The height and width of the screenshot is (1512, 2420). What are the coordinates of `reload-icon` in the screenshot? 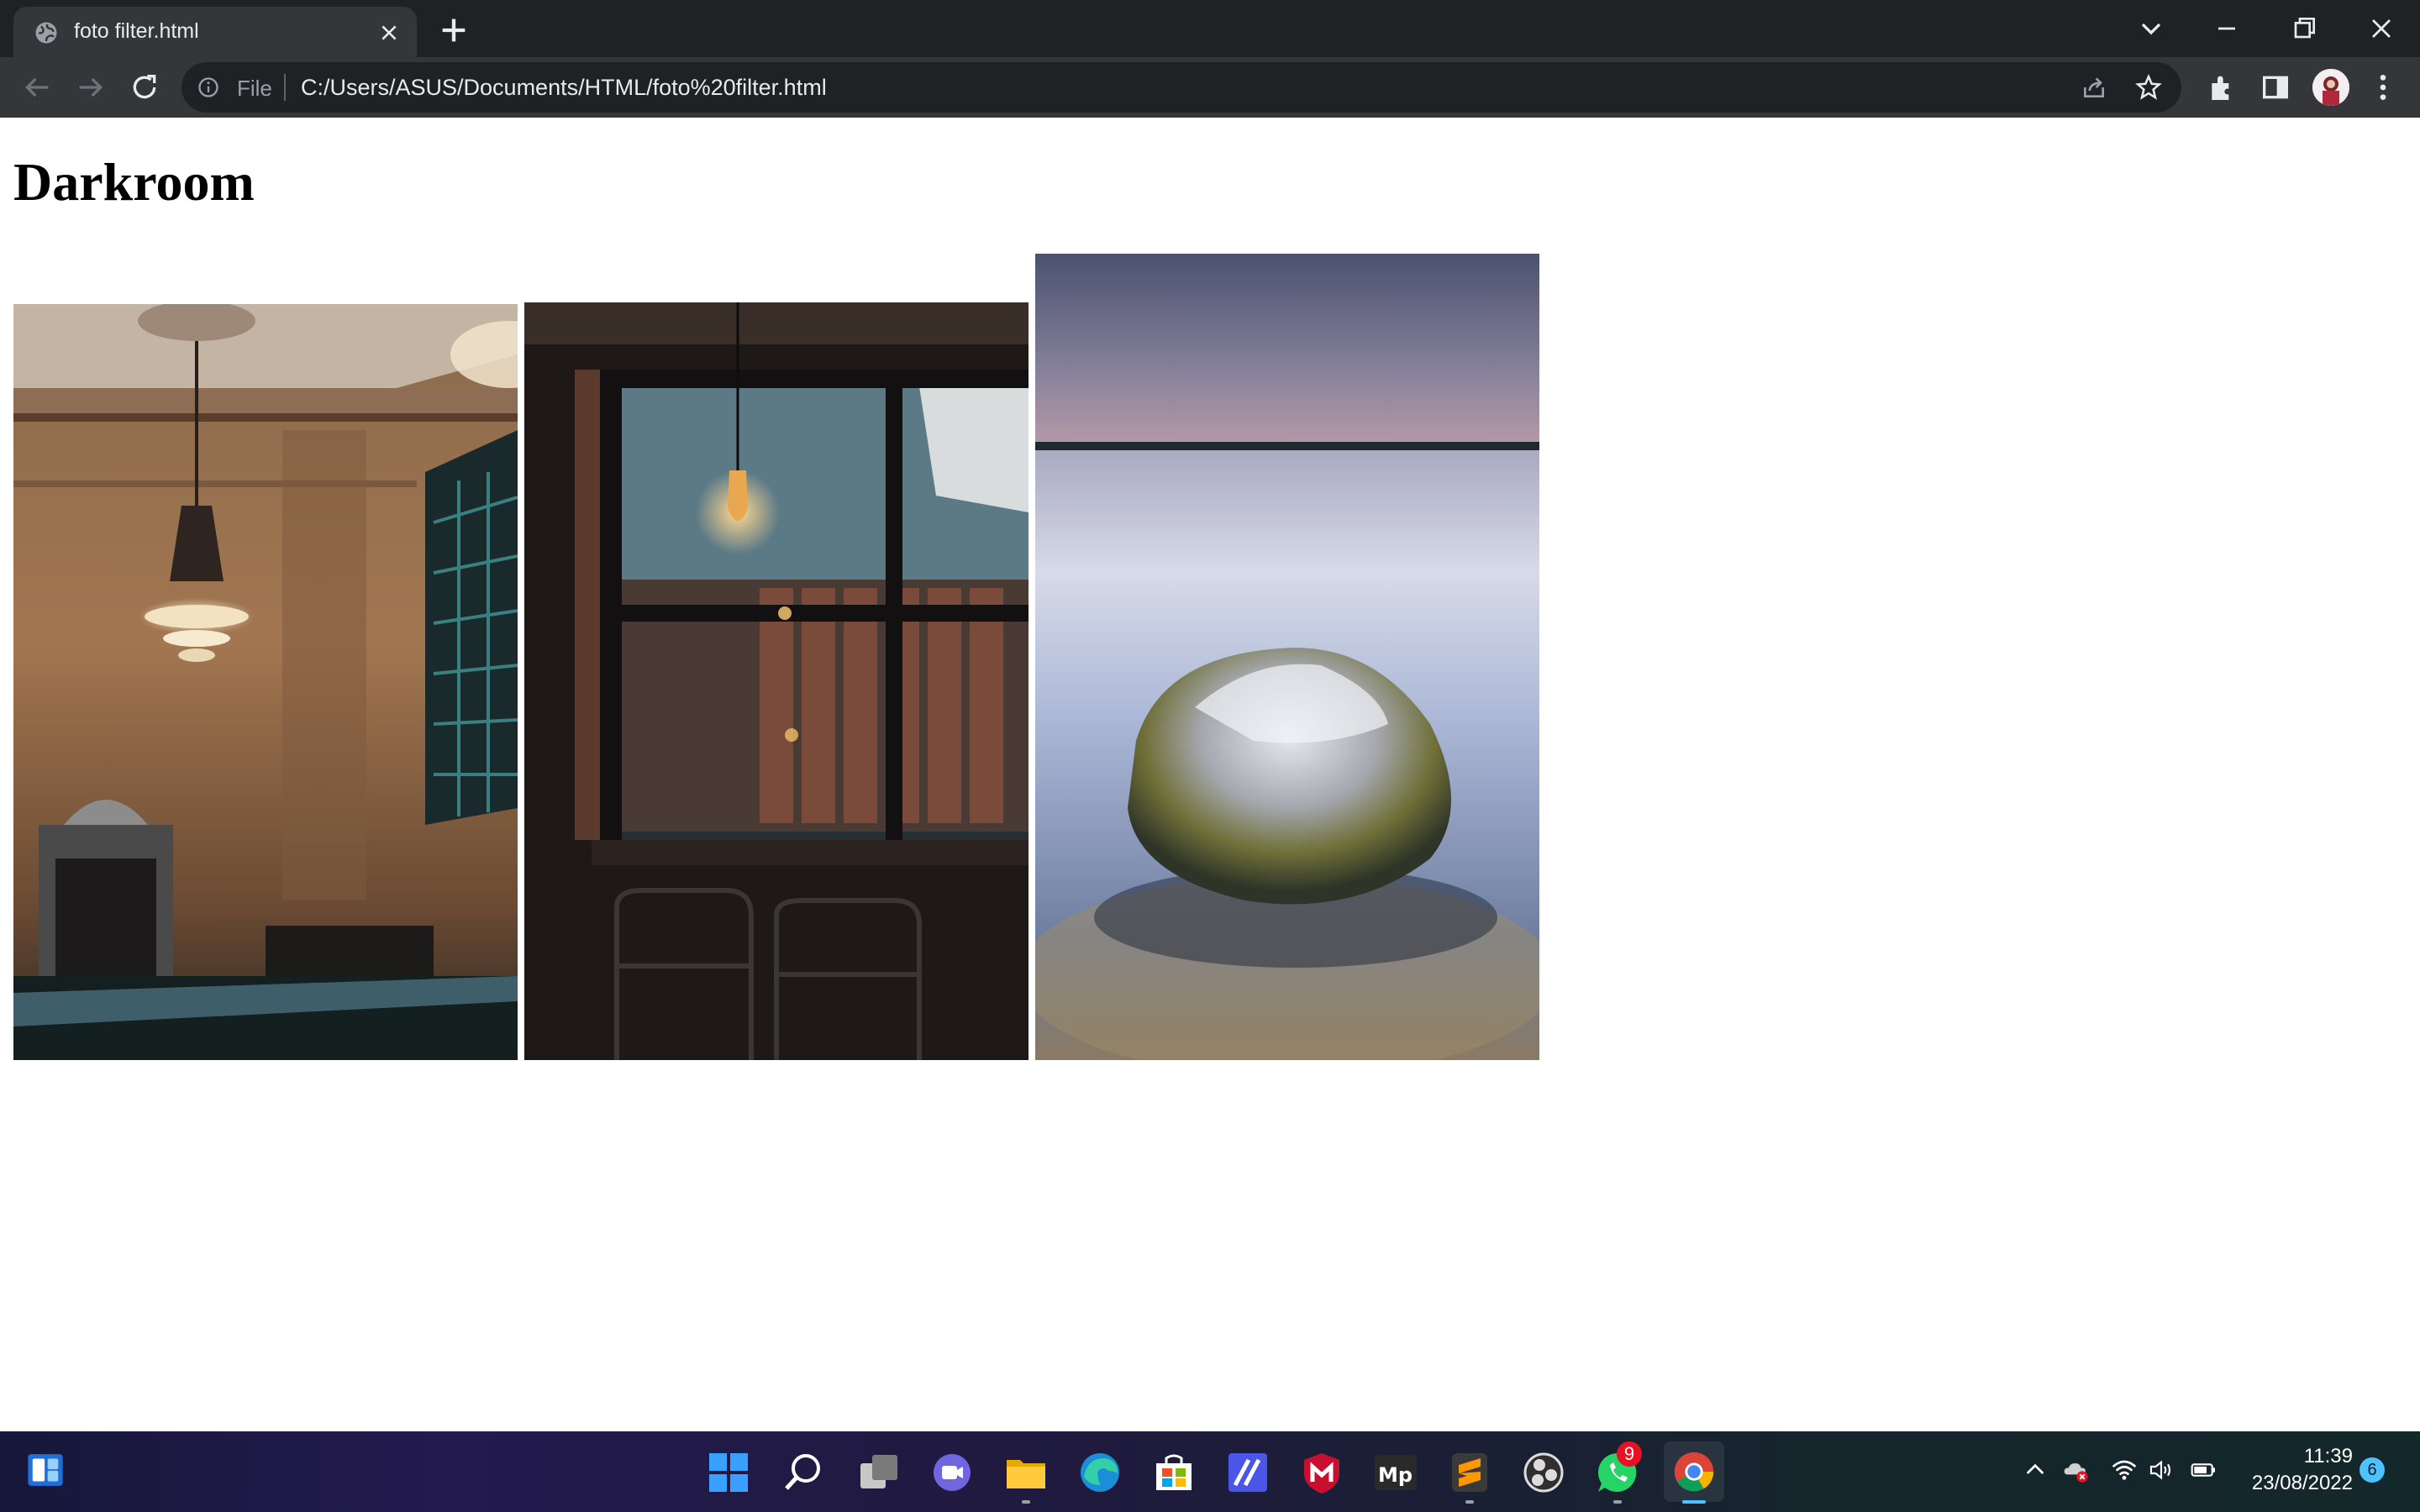 It's located at (144, 87).